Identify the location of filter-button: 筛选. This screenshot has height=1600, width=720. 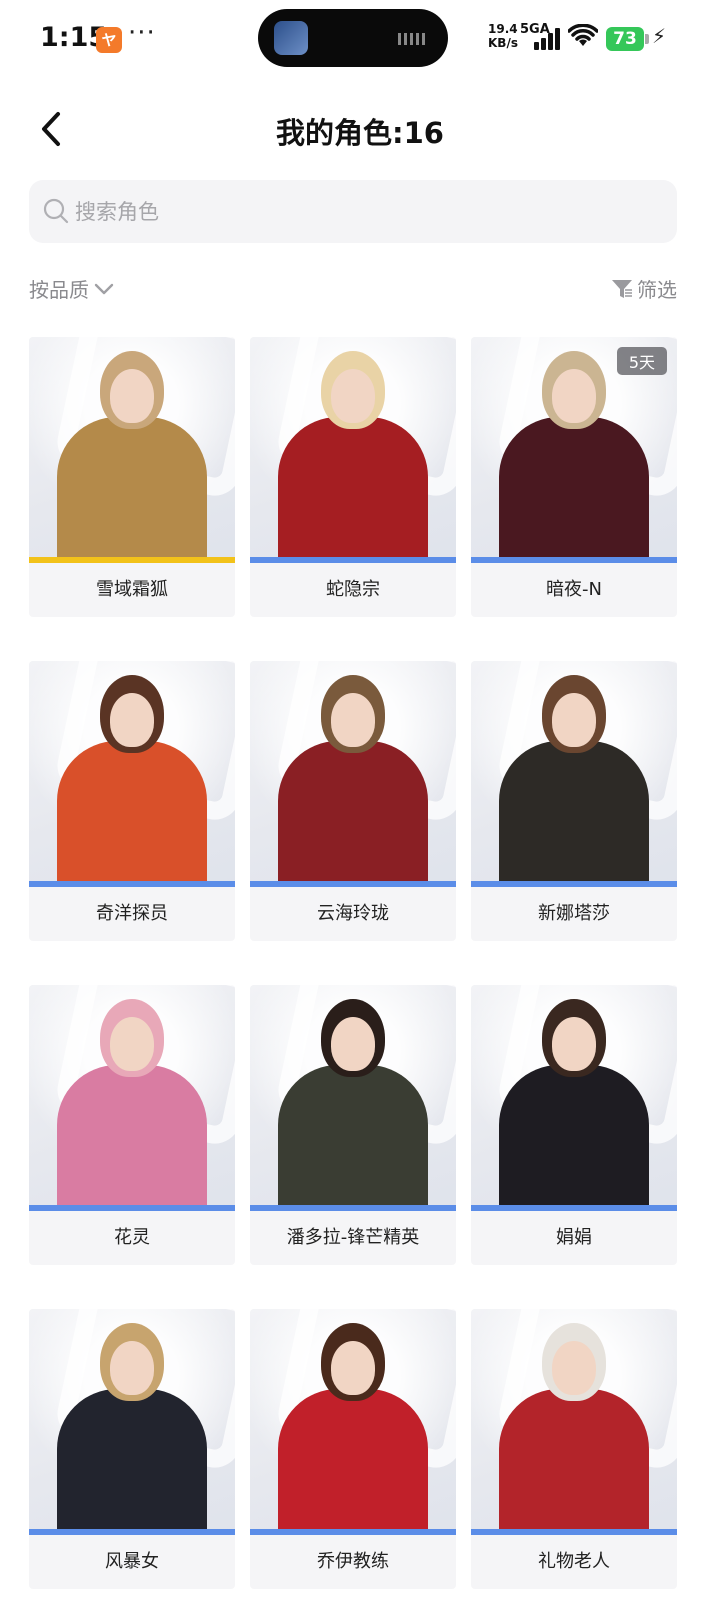
(644, 288).